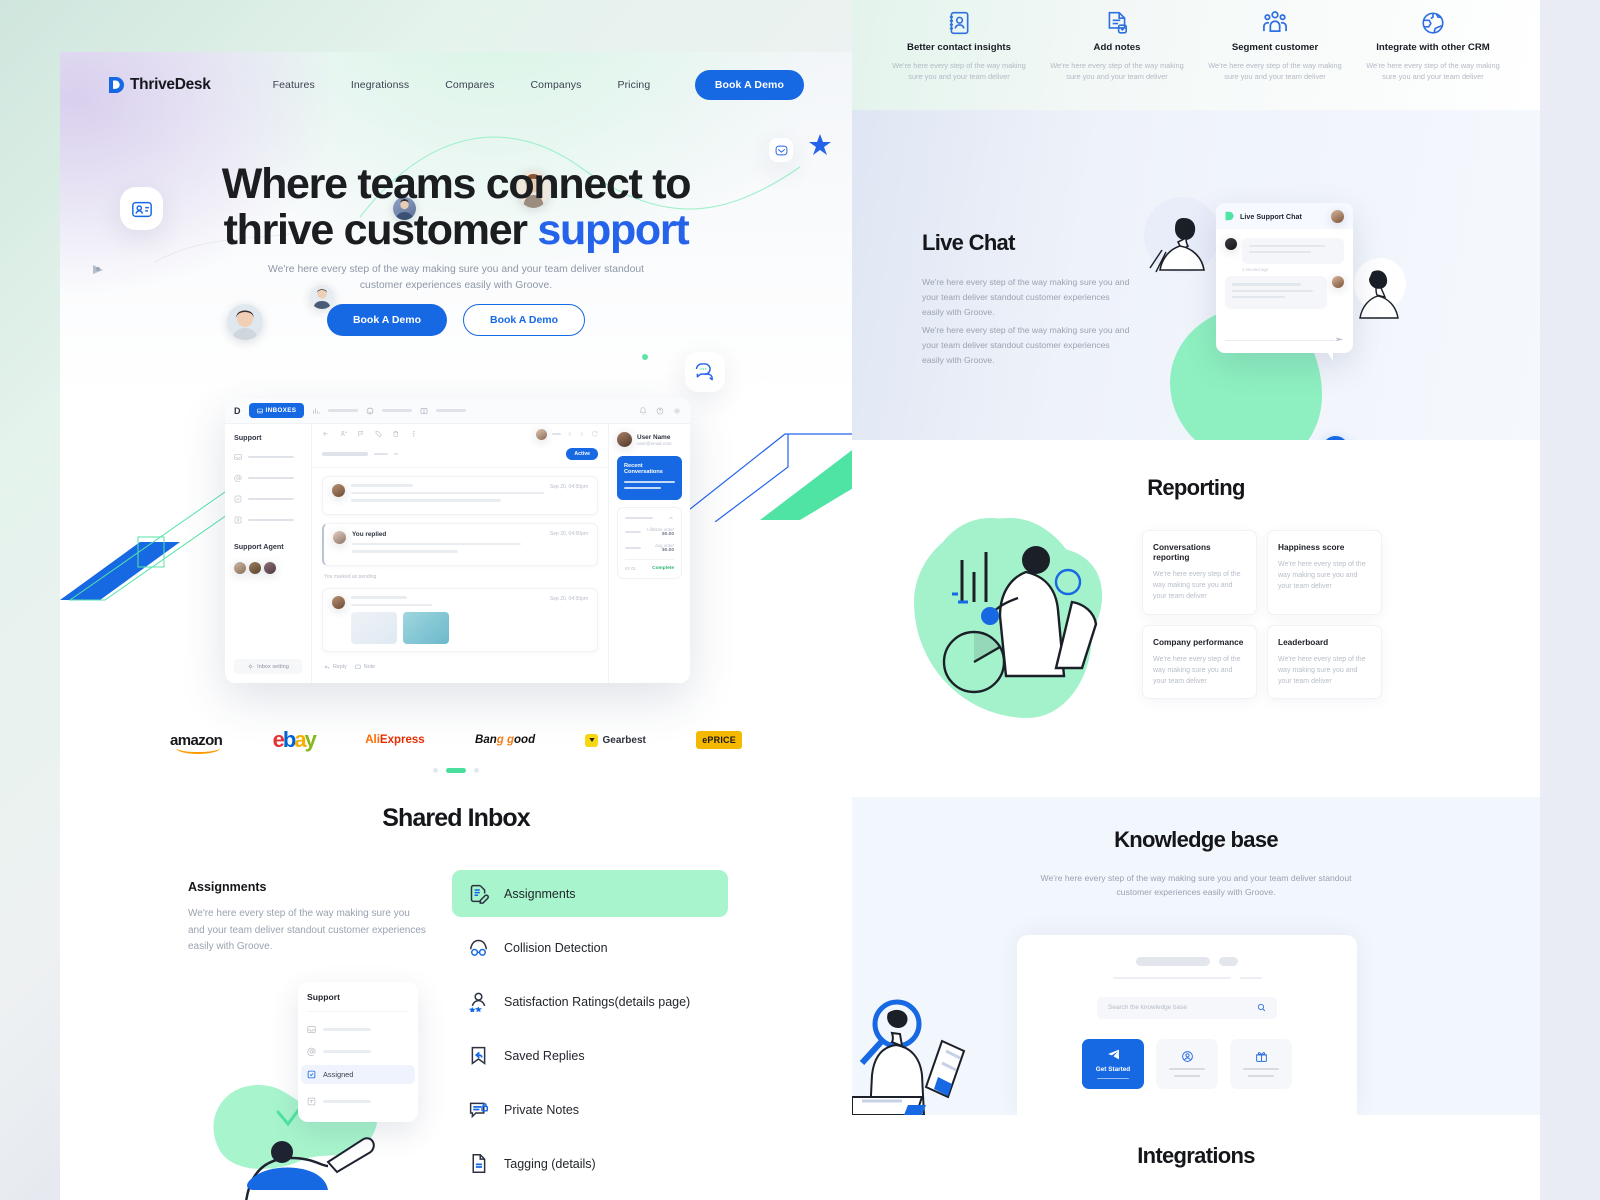 This screenshot has width=1600, height=1200. What do you see at coordinates (311, 1051) in the screenshot?
I see `at-sign-icon` at bounding box center [311, 1051].